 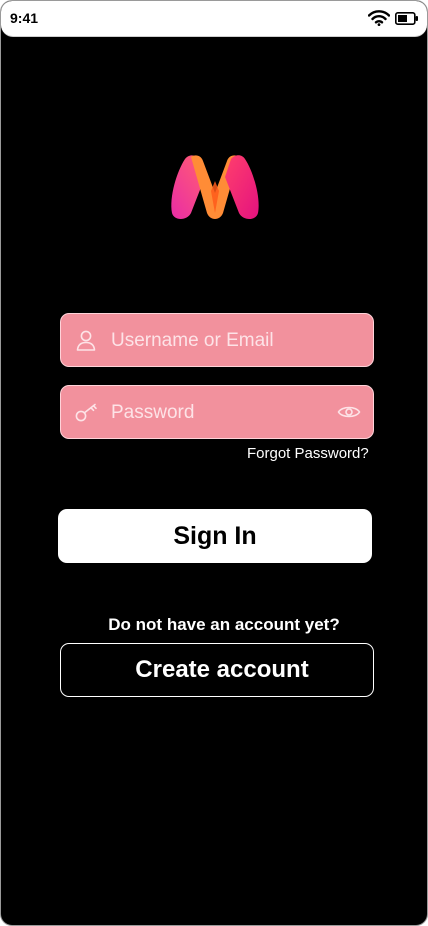 What do you see at coordinates (406, 18) in the screenshot?
I see `battery-icon` at bounding box center [406, 18].